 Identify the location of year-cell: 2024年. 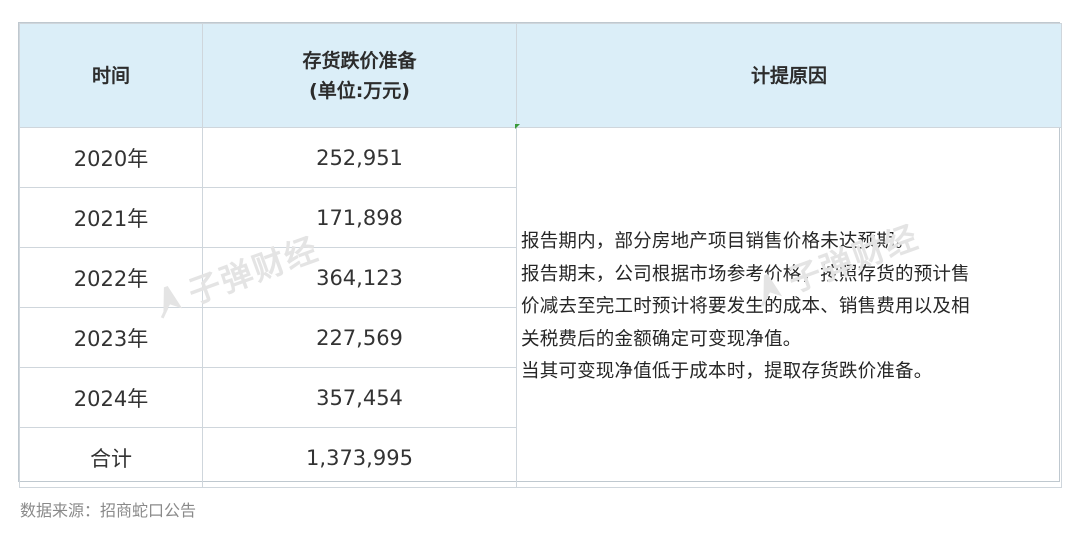
(111, 397).